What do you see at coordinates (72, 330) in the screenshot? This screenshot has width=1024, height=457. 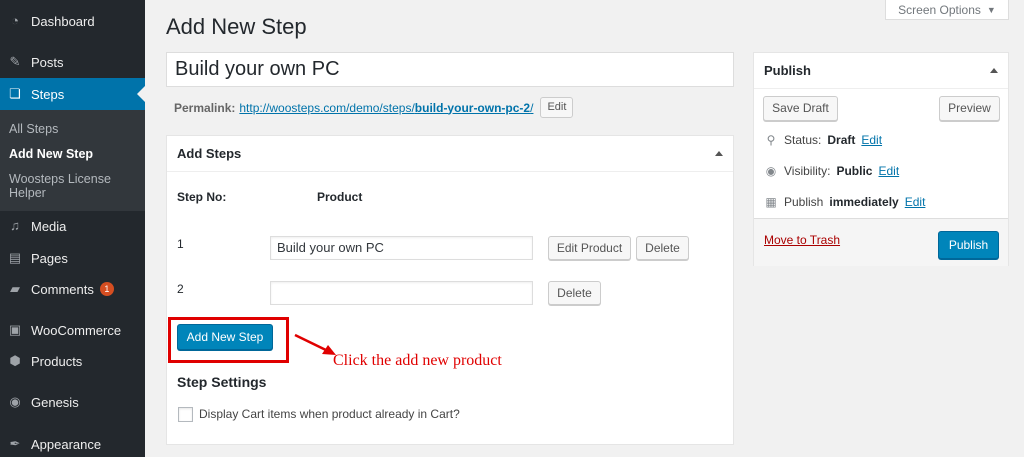 I see `sidebar-item-woocommerce: ▣ WooCommerce` at bounding box center [72, 330].